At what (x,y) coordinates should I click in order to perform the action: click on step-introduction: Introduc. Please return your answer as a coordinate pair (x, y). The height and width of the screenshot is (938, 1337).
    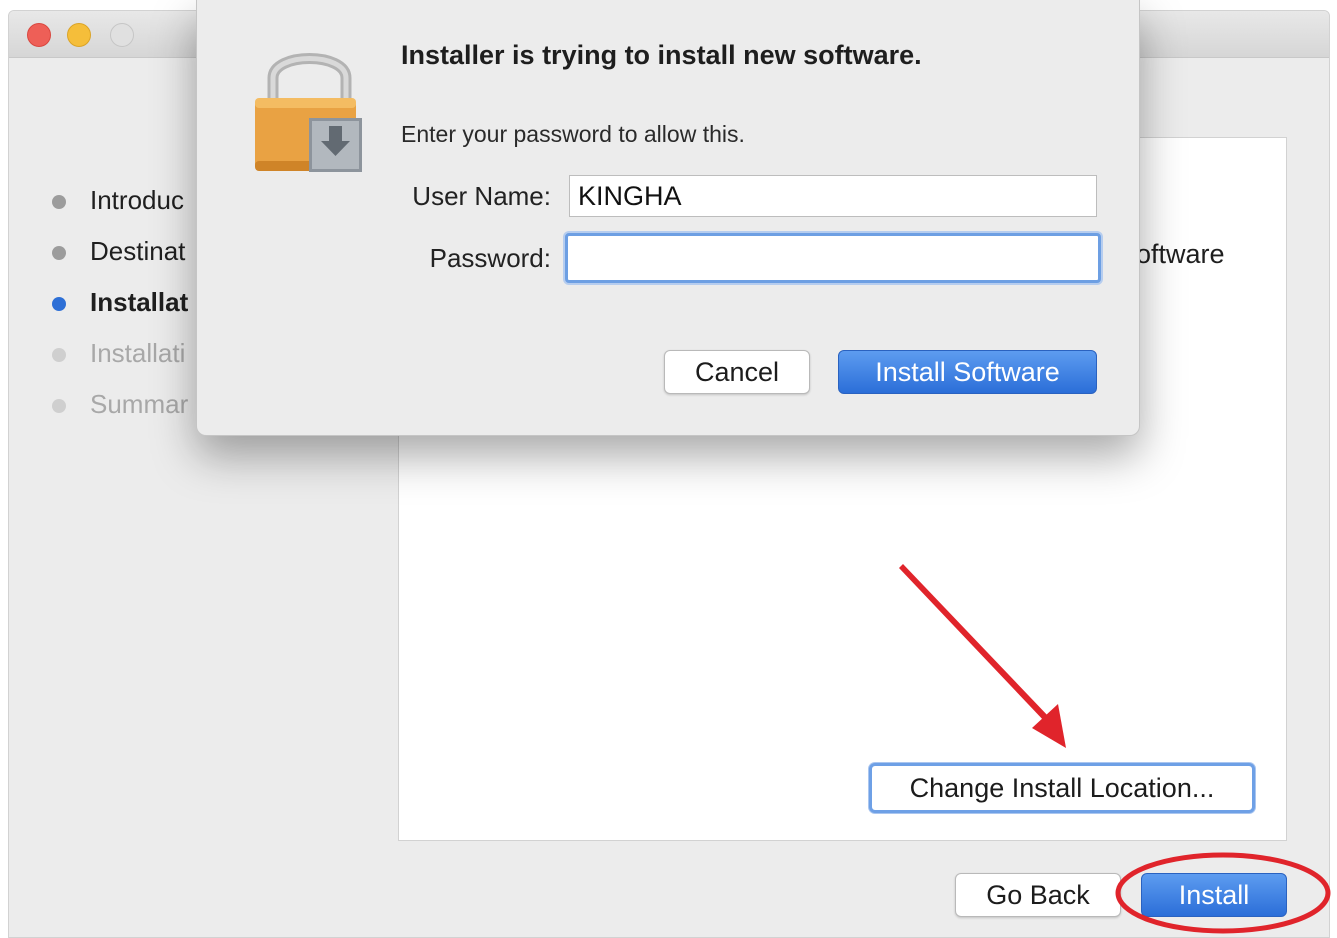
    Looking at the image, I should click on (118, 208).